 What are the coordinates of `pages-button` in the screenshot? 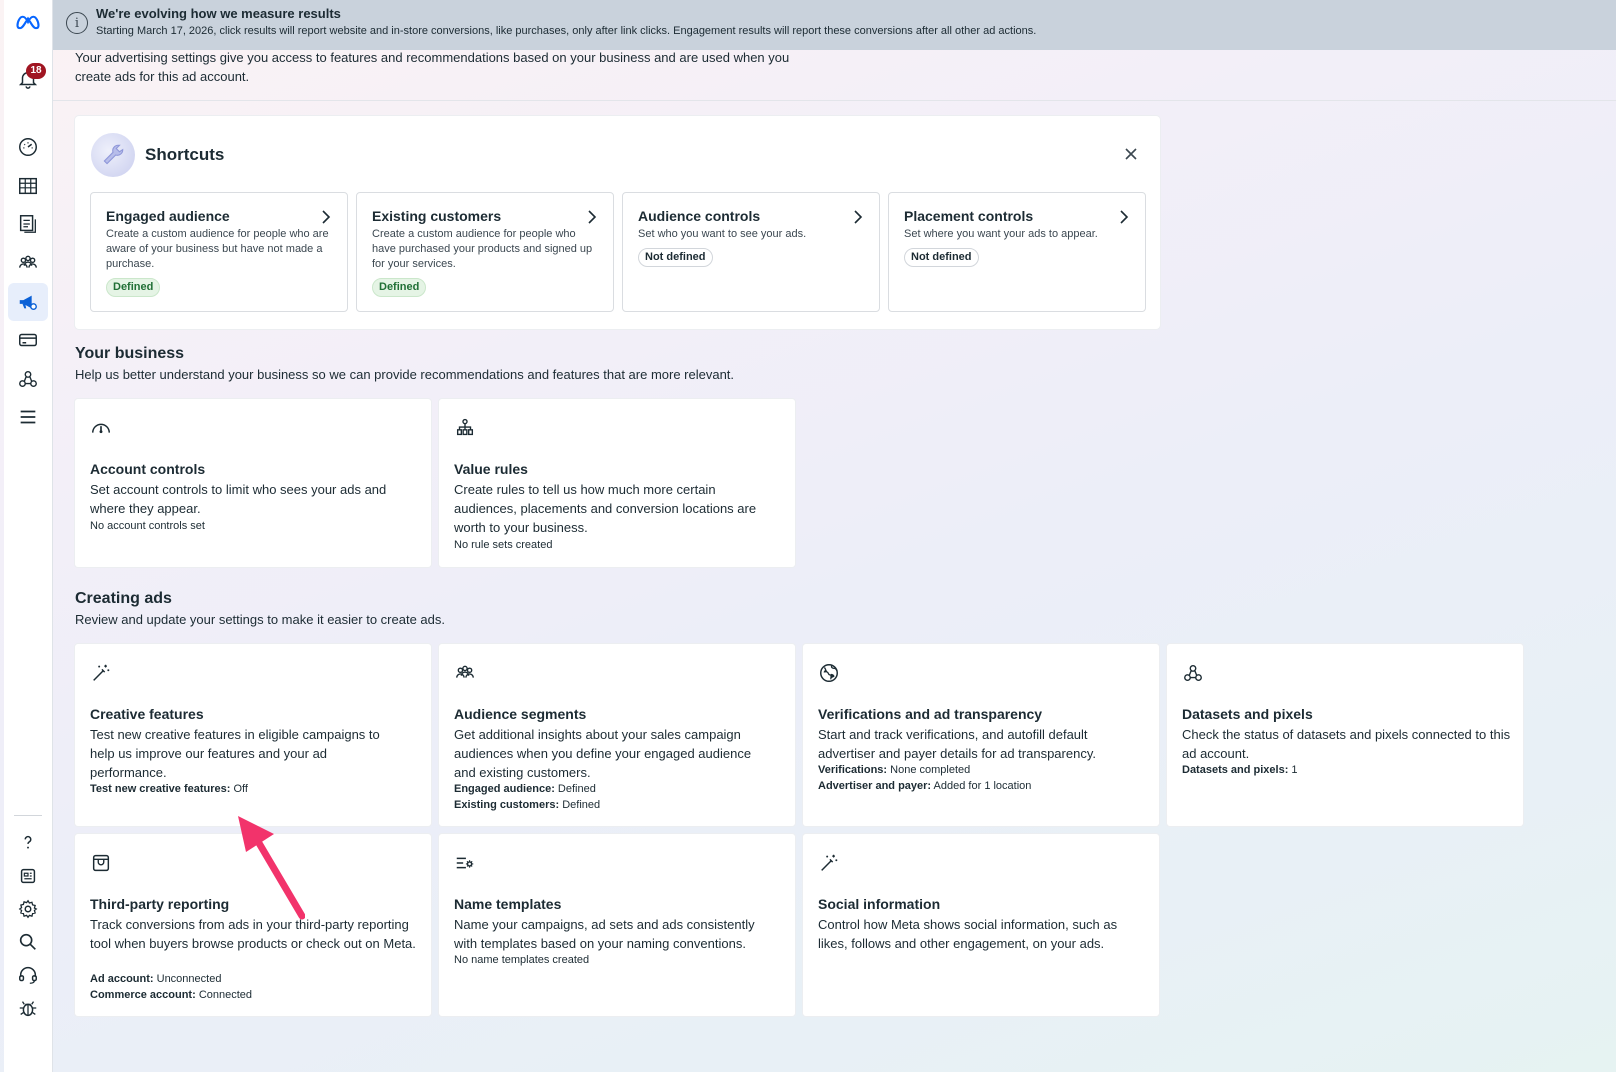 It's located at (28, 224).